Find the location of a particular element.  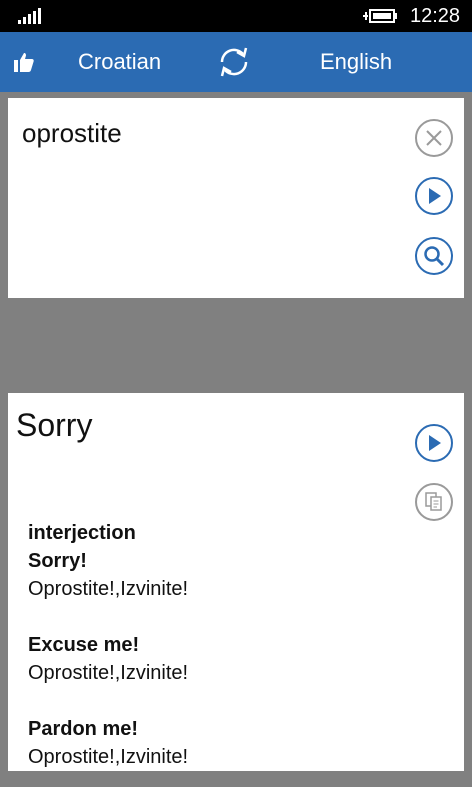

list-item: Pardon me! Oprostite!,Izvinite! is located at coordinates (218, 743).